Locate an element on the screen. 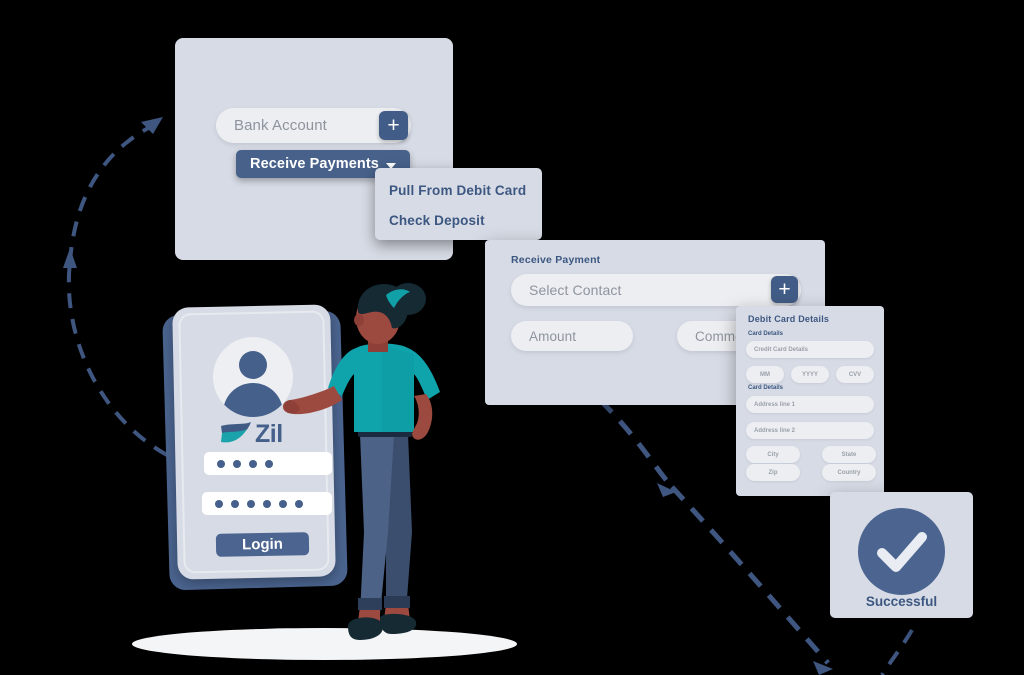 The height and width of the screenshot is (675, 1024). credit-card-details-placeholder: Credit Card Details is located at coordinates (781, 349).